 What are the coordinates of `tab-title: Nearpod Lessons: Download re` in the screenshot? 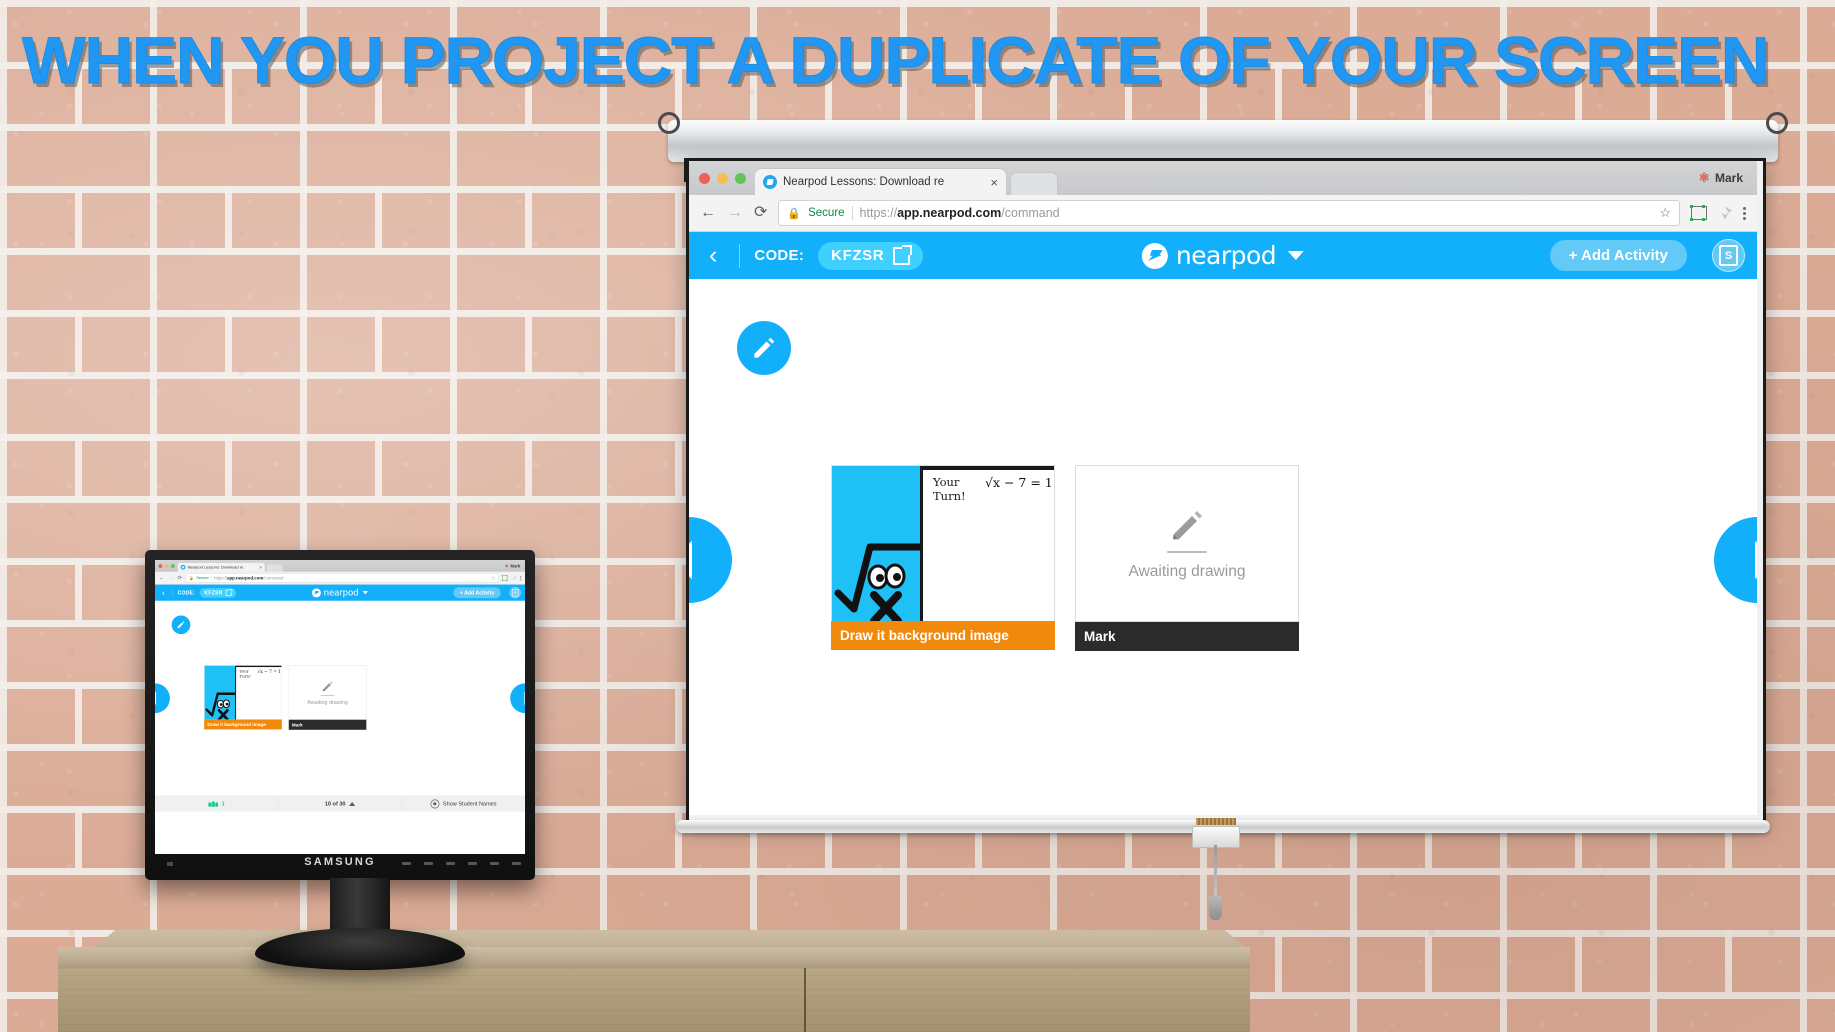 It's located at (215, 567).